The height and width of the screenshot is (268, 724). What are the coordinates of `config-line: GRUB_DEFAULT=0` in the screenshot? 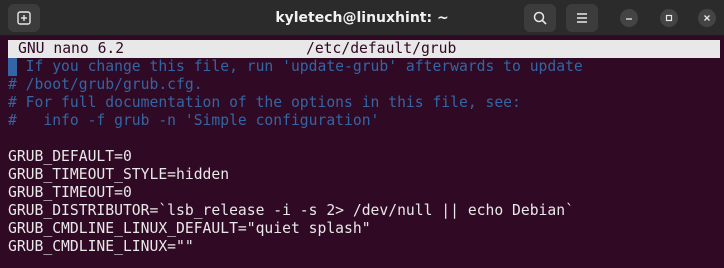 It's located at (70, 156).